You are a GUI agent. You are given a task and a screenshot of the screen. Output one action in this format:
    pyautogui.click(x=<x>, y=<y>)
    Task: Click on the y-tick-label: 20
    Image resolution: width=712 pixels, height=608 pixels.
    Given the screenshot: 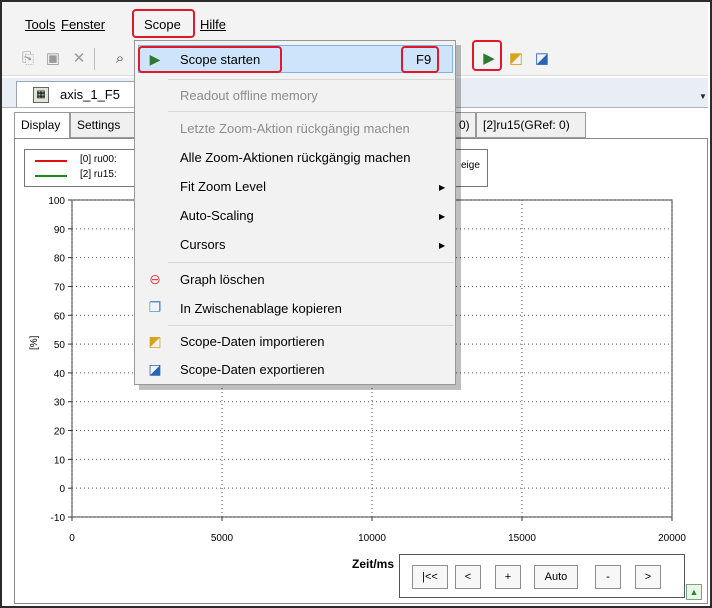 What is the action you would take?
    pyautogui.click(x=60, y=432)
    